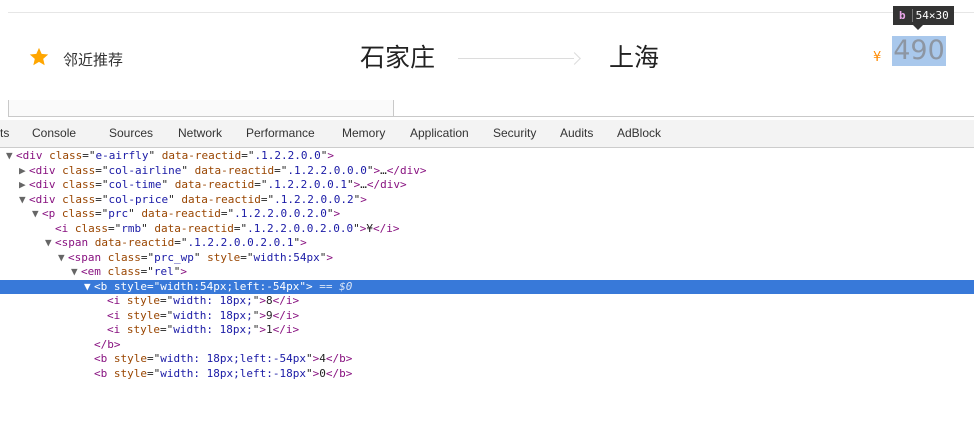  What do you see at coordinates (487, 359) in the screenshot?
I see `tree-node: <b style="width: 18px;left:-54px">4</b>` at bounding box center [487, 359].